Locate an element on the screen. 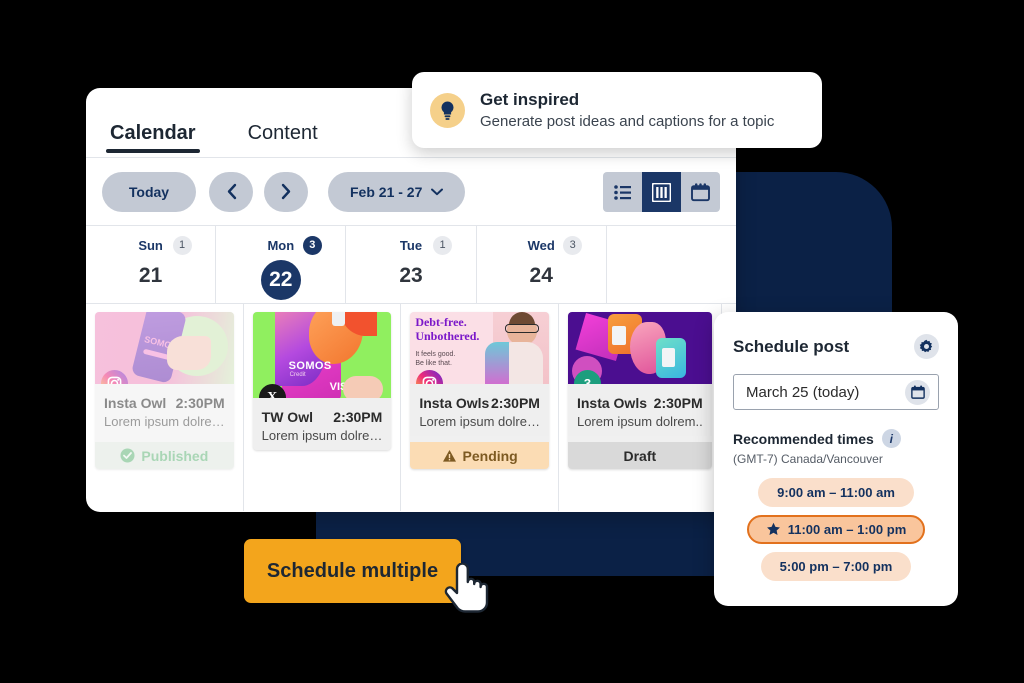 This screenshot has height=683, width=1024. day-name: Mon is located at coordinates (281, 245).